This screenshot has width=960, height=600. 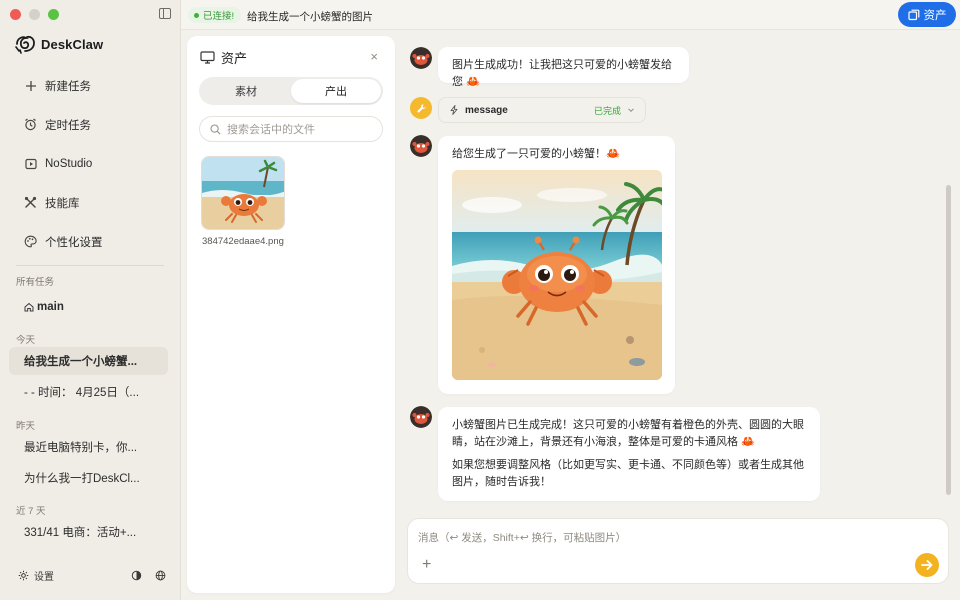 I want to click on tool-call-card: message 已完成, so click(x=542, y=110).